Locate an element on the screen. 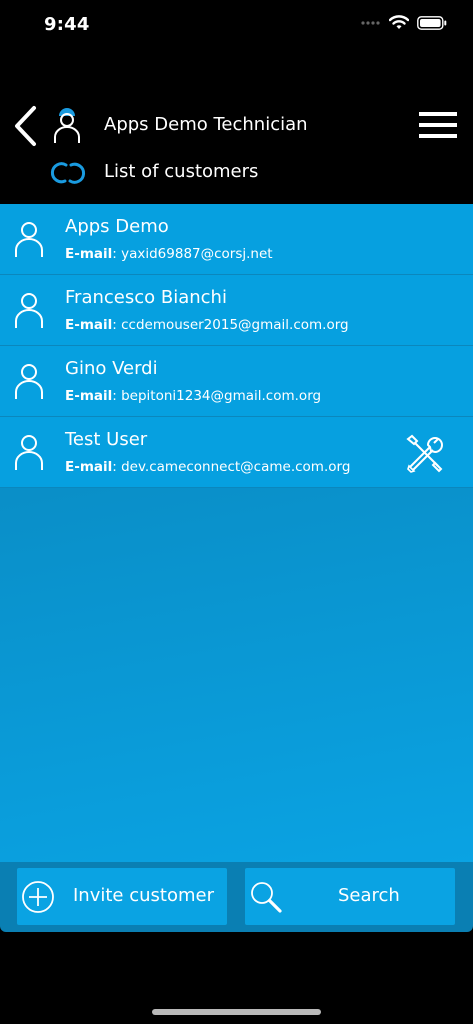  technician-name: Apps Demo Technician is located at coordinates (206, 124).